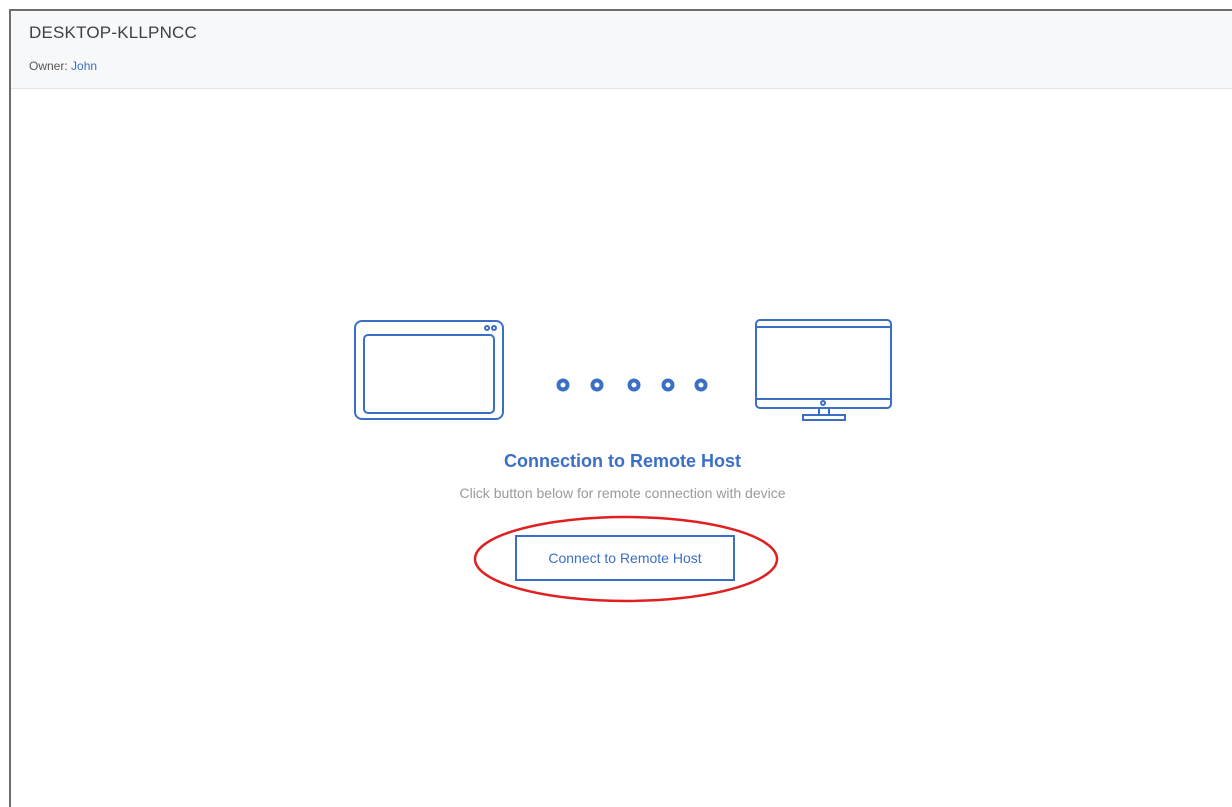  What do you see at coordinates (84, 66) in the screenshot?
I see `owner-name-link: John` at bounding box center [84, 66].